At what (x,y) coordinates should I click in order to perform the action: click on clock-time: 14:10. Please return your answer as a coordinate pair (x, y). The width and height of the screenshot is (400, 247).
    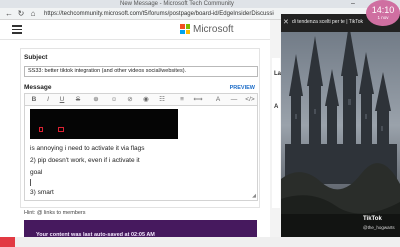
    Looking at the image, I should click on (383, 10).